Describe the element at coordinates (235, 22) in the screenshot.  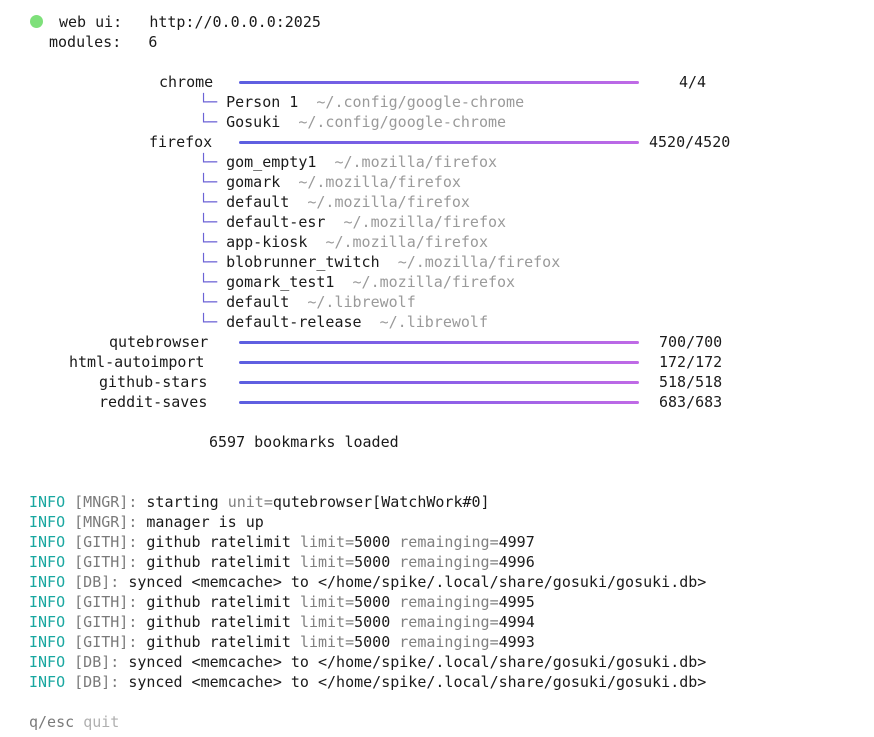
I see `webui-url: http://0.0.0.0:2025` at that location.